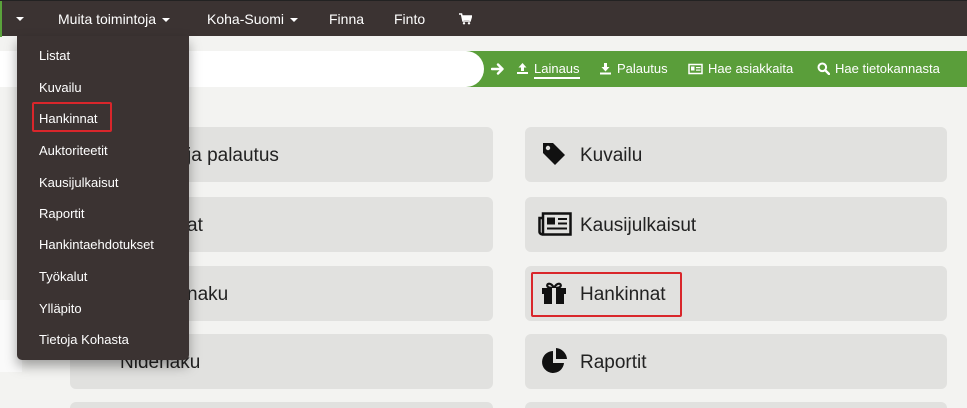 The height and width of the screenshot is (408, 967). Describe the element at coordinates (554, 154) in the screenshot. I see `tag-icon` at that location.